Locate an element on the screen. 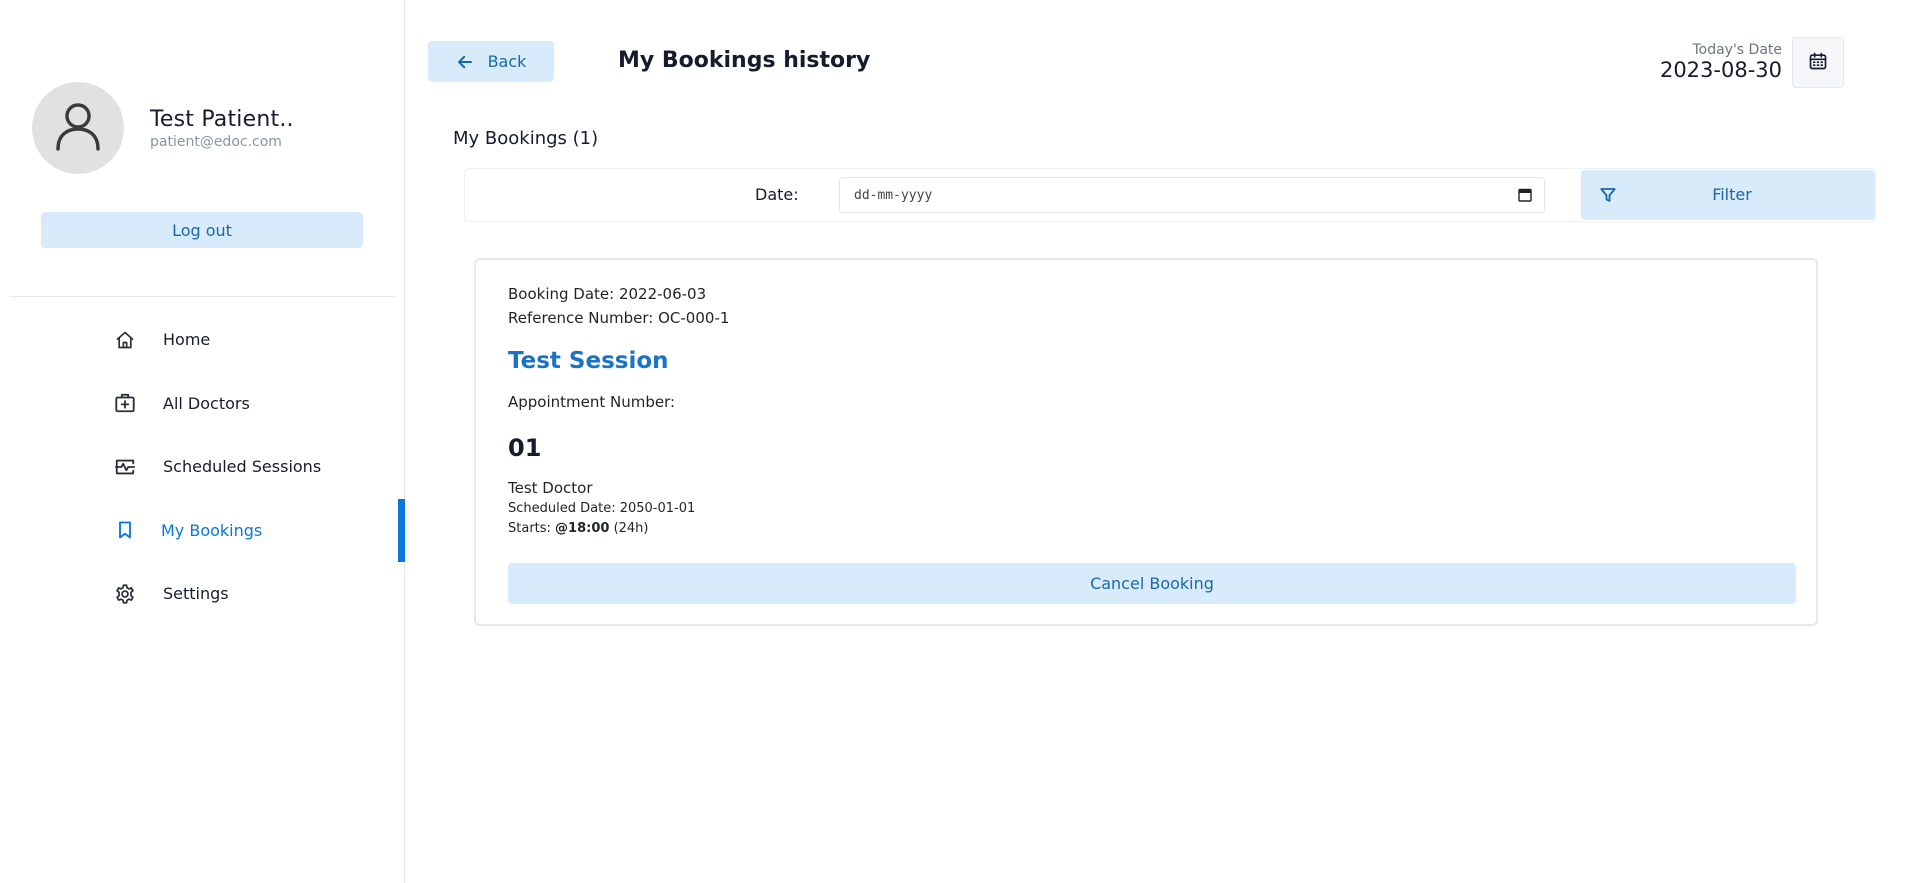  sidebar-item-my-bookings: My Bookings is located at coordinates (202, 530).